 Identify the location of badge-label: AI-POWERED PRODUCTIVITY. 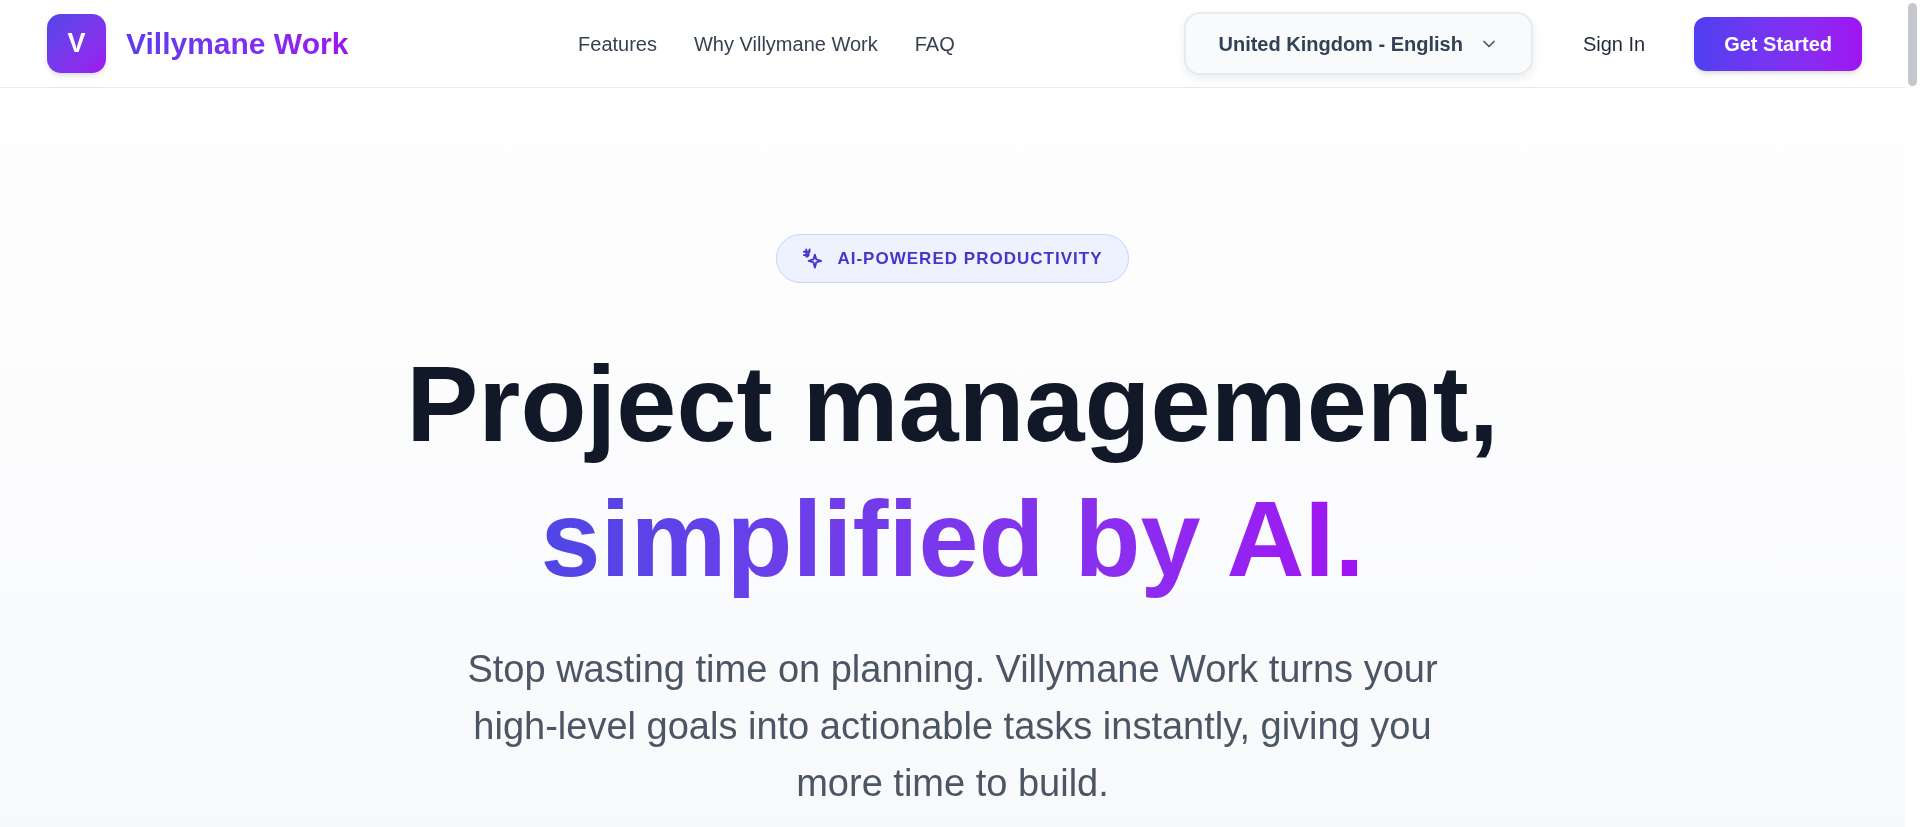
(970, 258).